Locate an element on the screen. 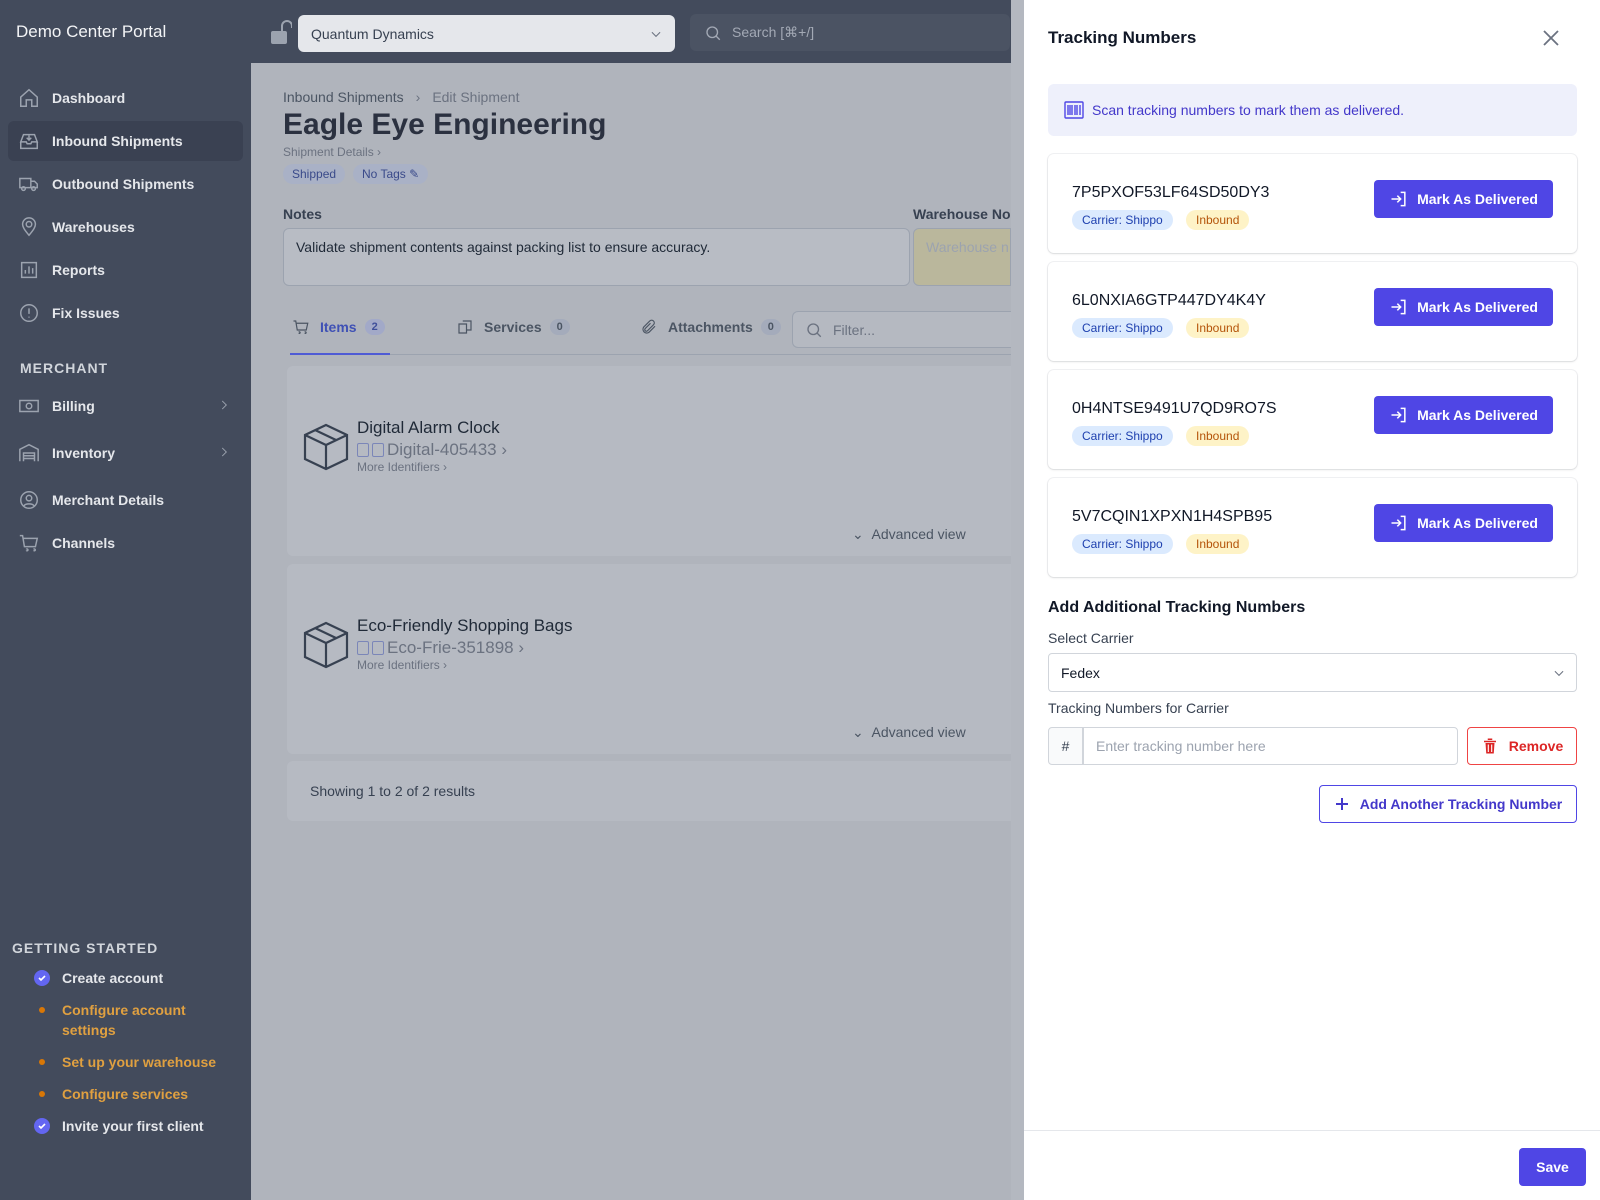 The image size is (1600, 1200). item-sku-value: Digital-405433 is located at coordinates (442, 449).